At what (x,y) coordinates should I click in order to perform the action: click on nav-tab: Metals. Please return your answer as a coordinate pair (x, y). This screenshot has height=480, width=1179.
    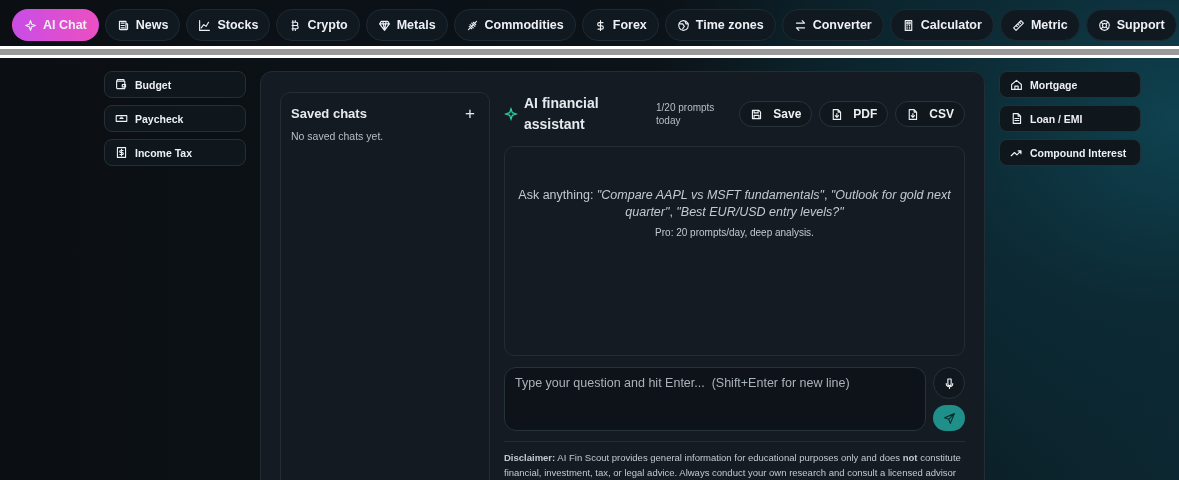
    Looking at the image, I should click on (406, 25).